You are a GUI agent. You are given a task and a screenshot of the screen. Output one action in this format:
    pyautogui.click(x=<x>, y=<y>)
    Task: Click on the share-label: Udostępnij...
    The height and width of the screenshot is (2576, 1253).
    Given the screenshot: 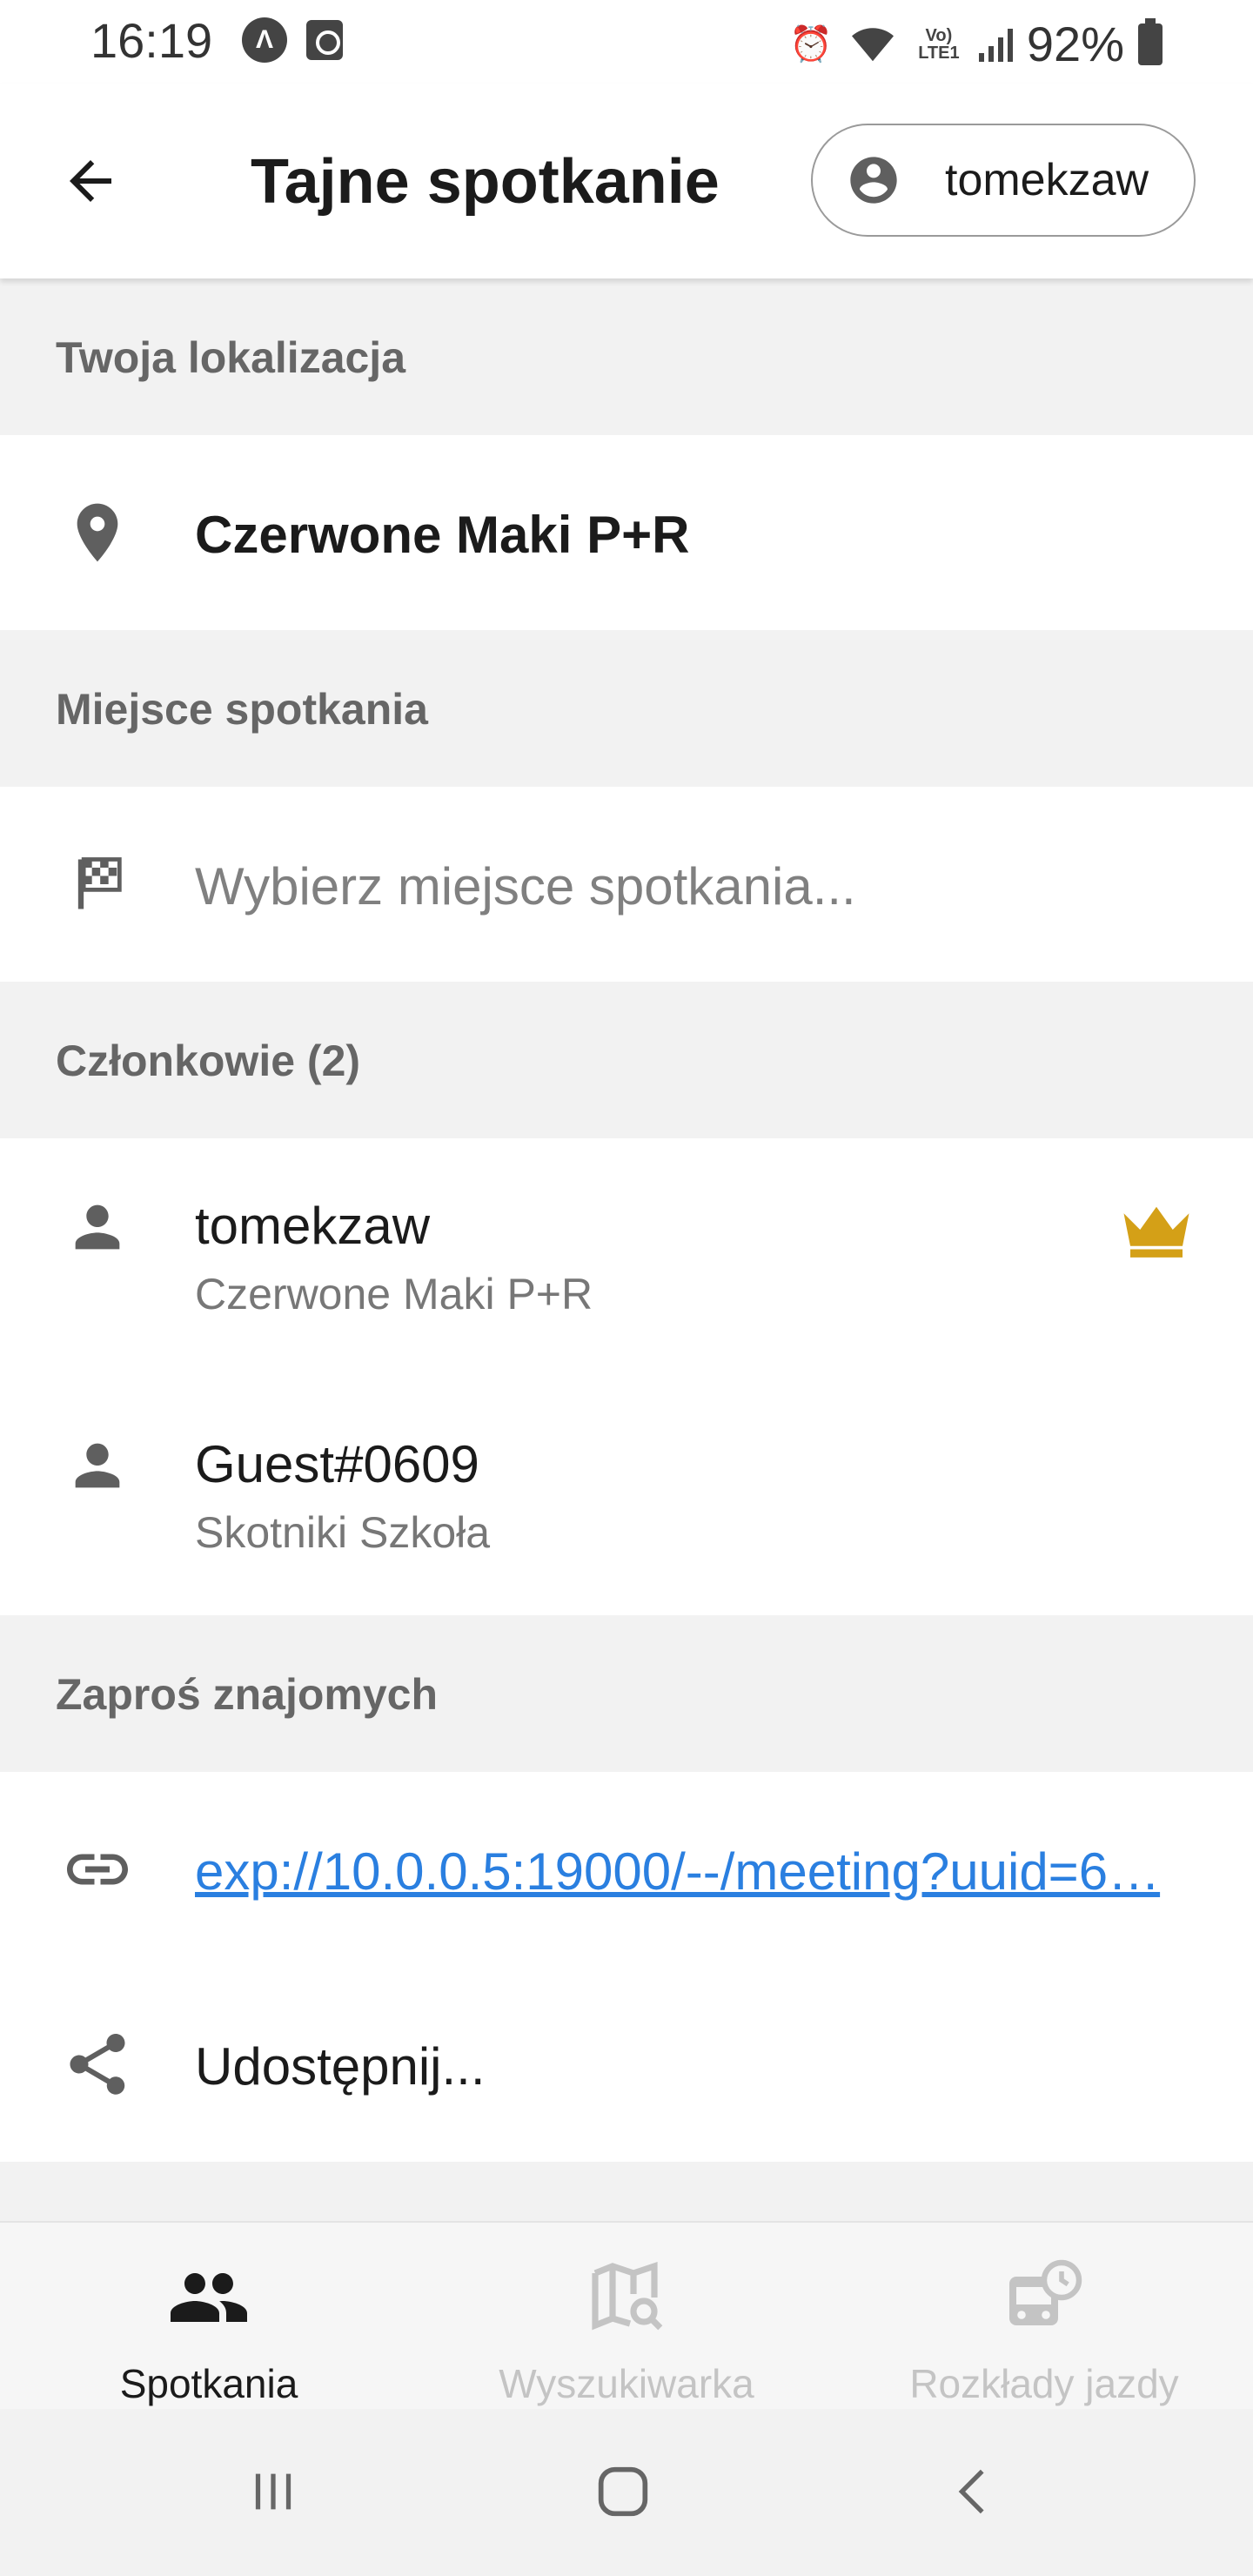 What is the action you would take?
    pyautogui.click(x=340, y=2066)
    